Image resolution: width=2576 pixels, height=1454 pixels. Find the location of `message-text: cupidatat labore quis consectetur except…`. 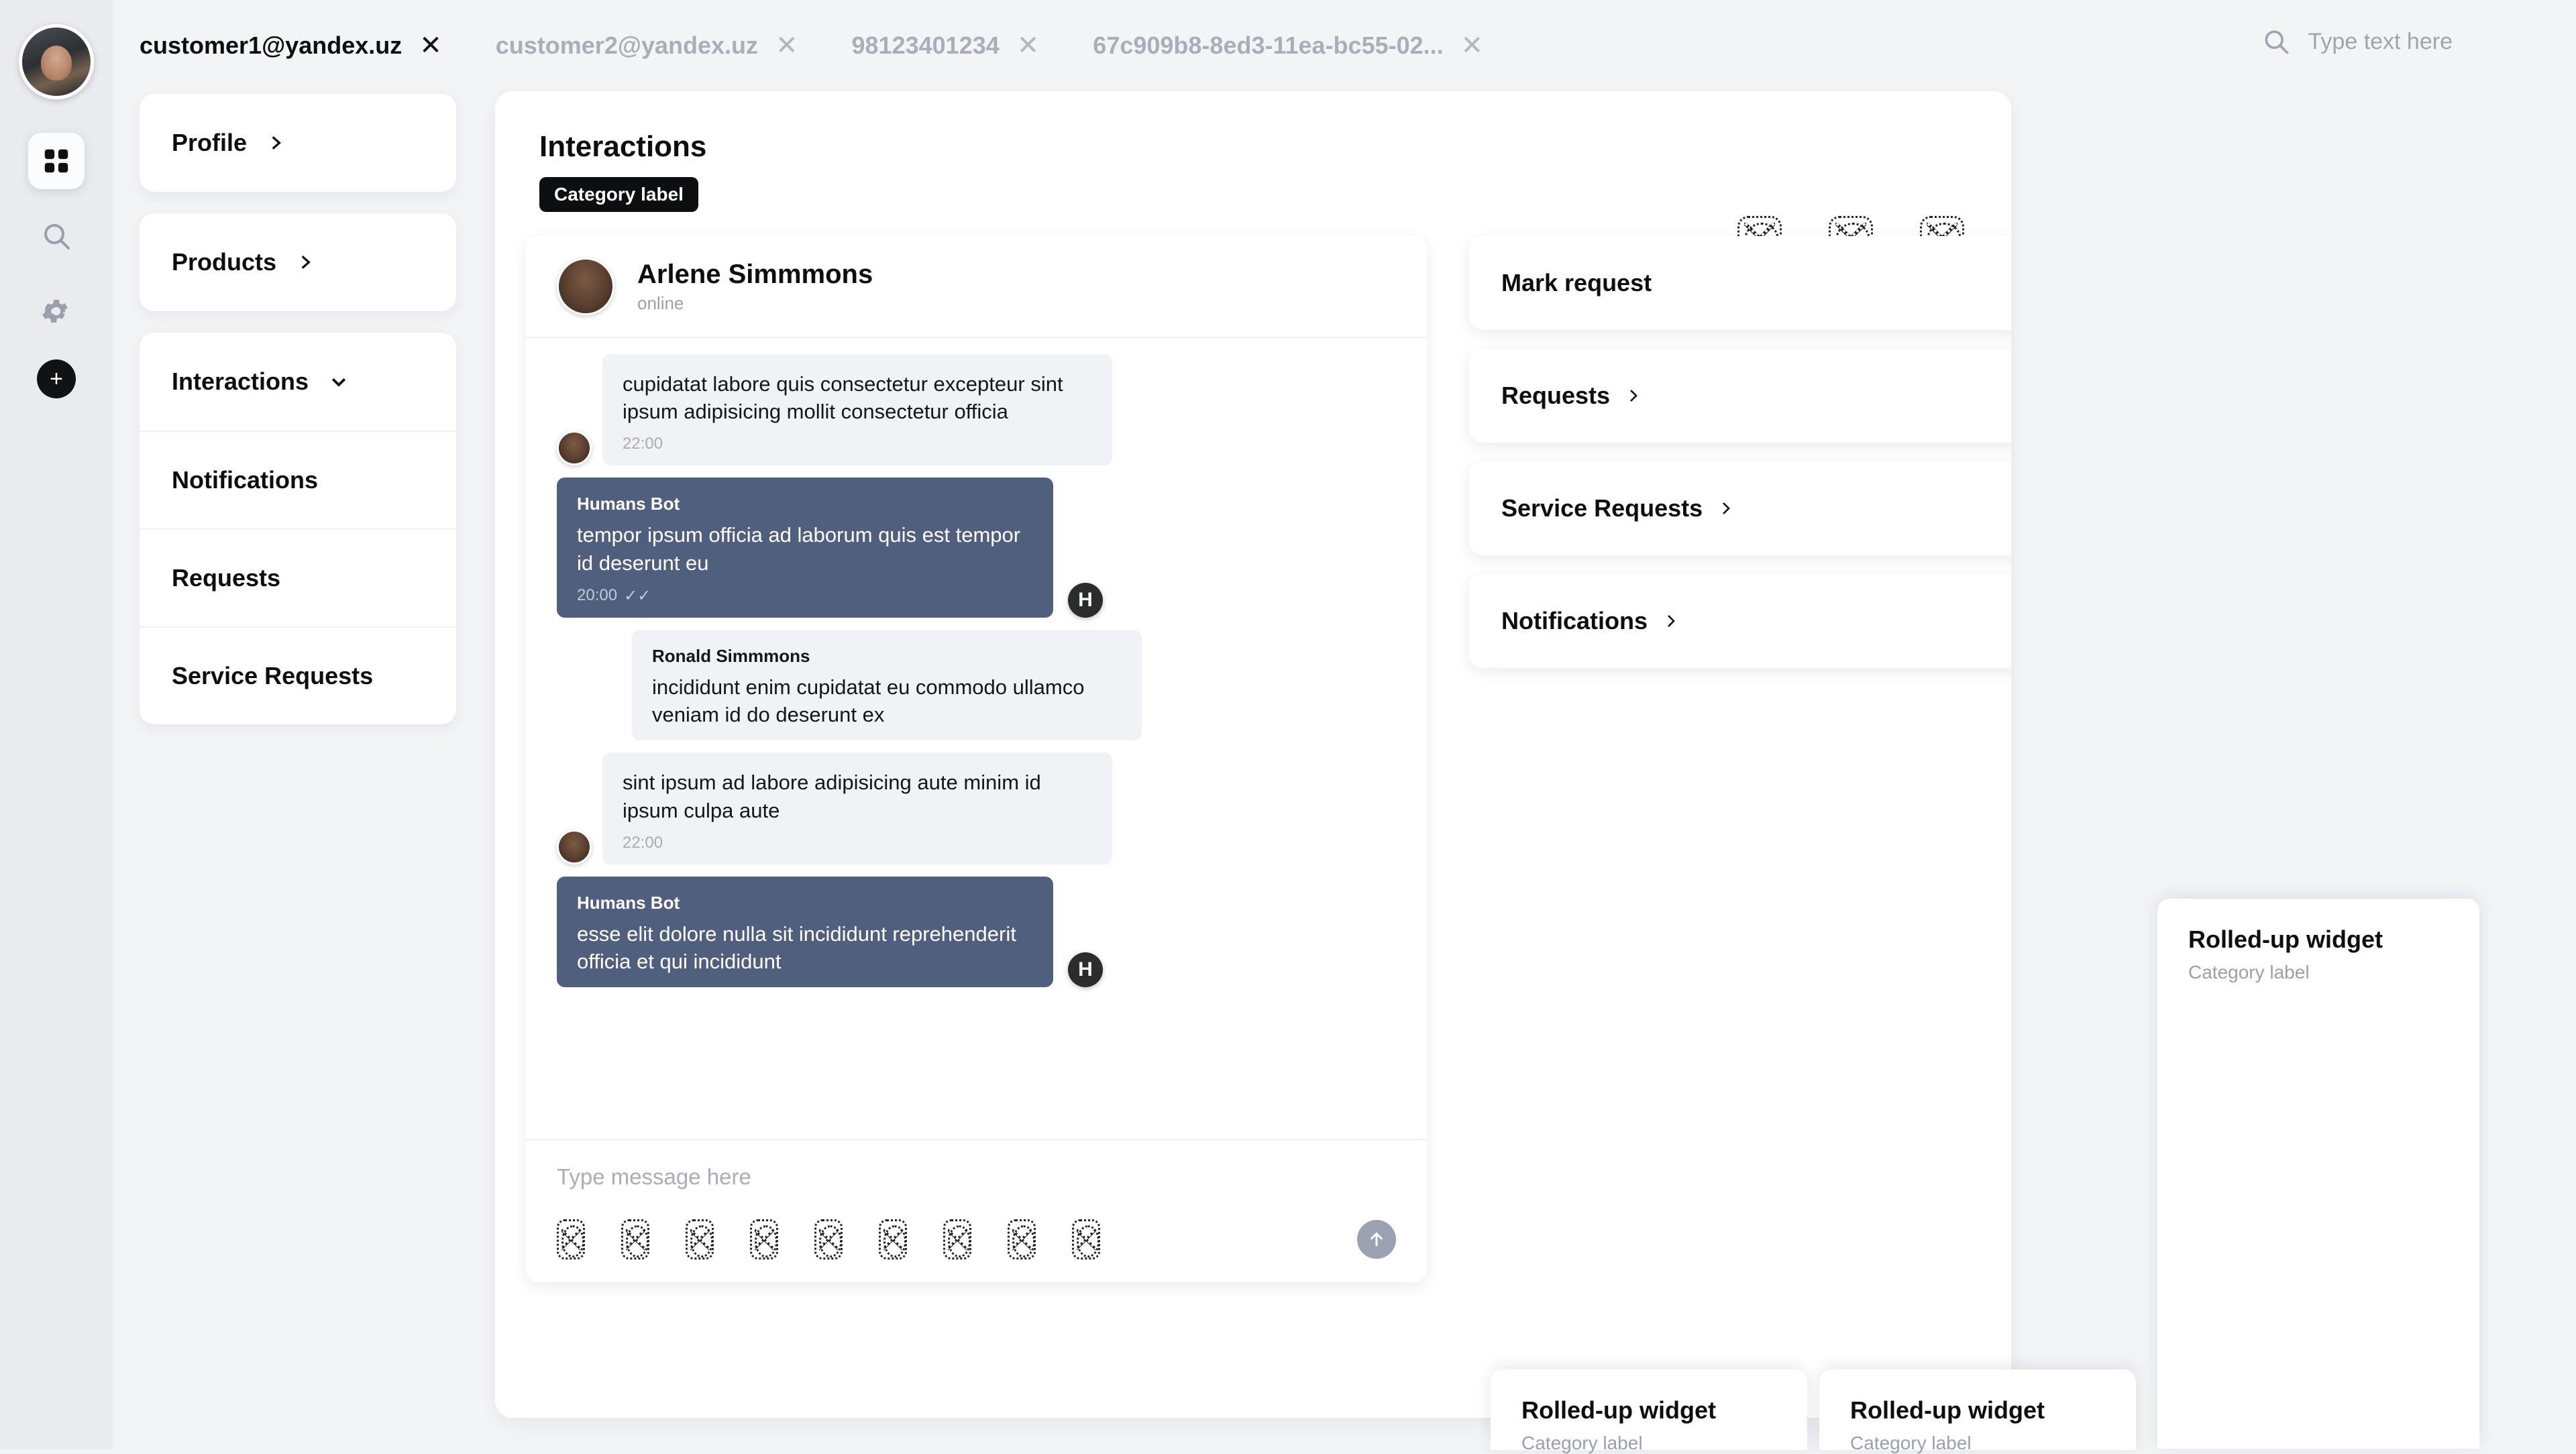

message-text: cupidatat labore quis consectetur except… is located at coordinates (843, 398).